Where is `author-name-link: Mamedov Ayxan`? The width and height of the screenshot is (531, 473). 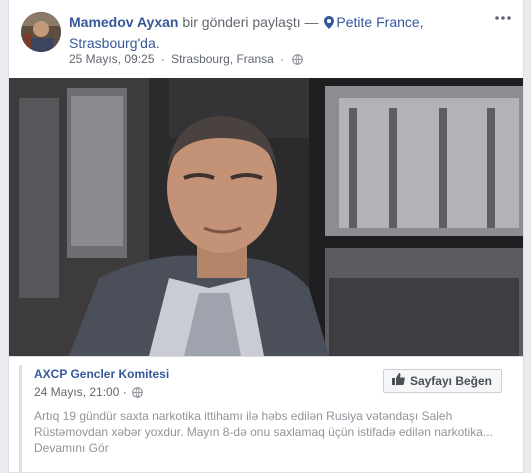
author-name-link: Mamedov Ayxan is located at coordinates (123, 22).